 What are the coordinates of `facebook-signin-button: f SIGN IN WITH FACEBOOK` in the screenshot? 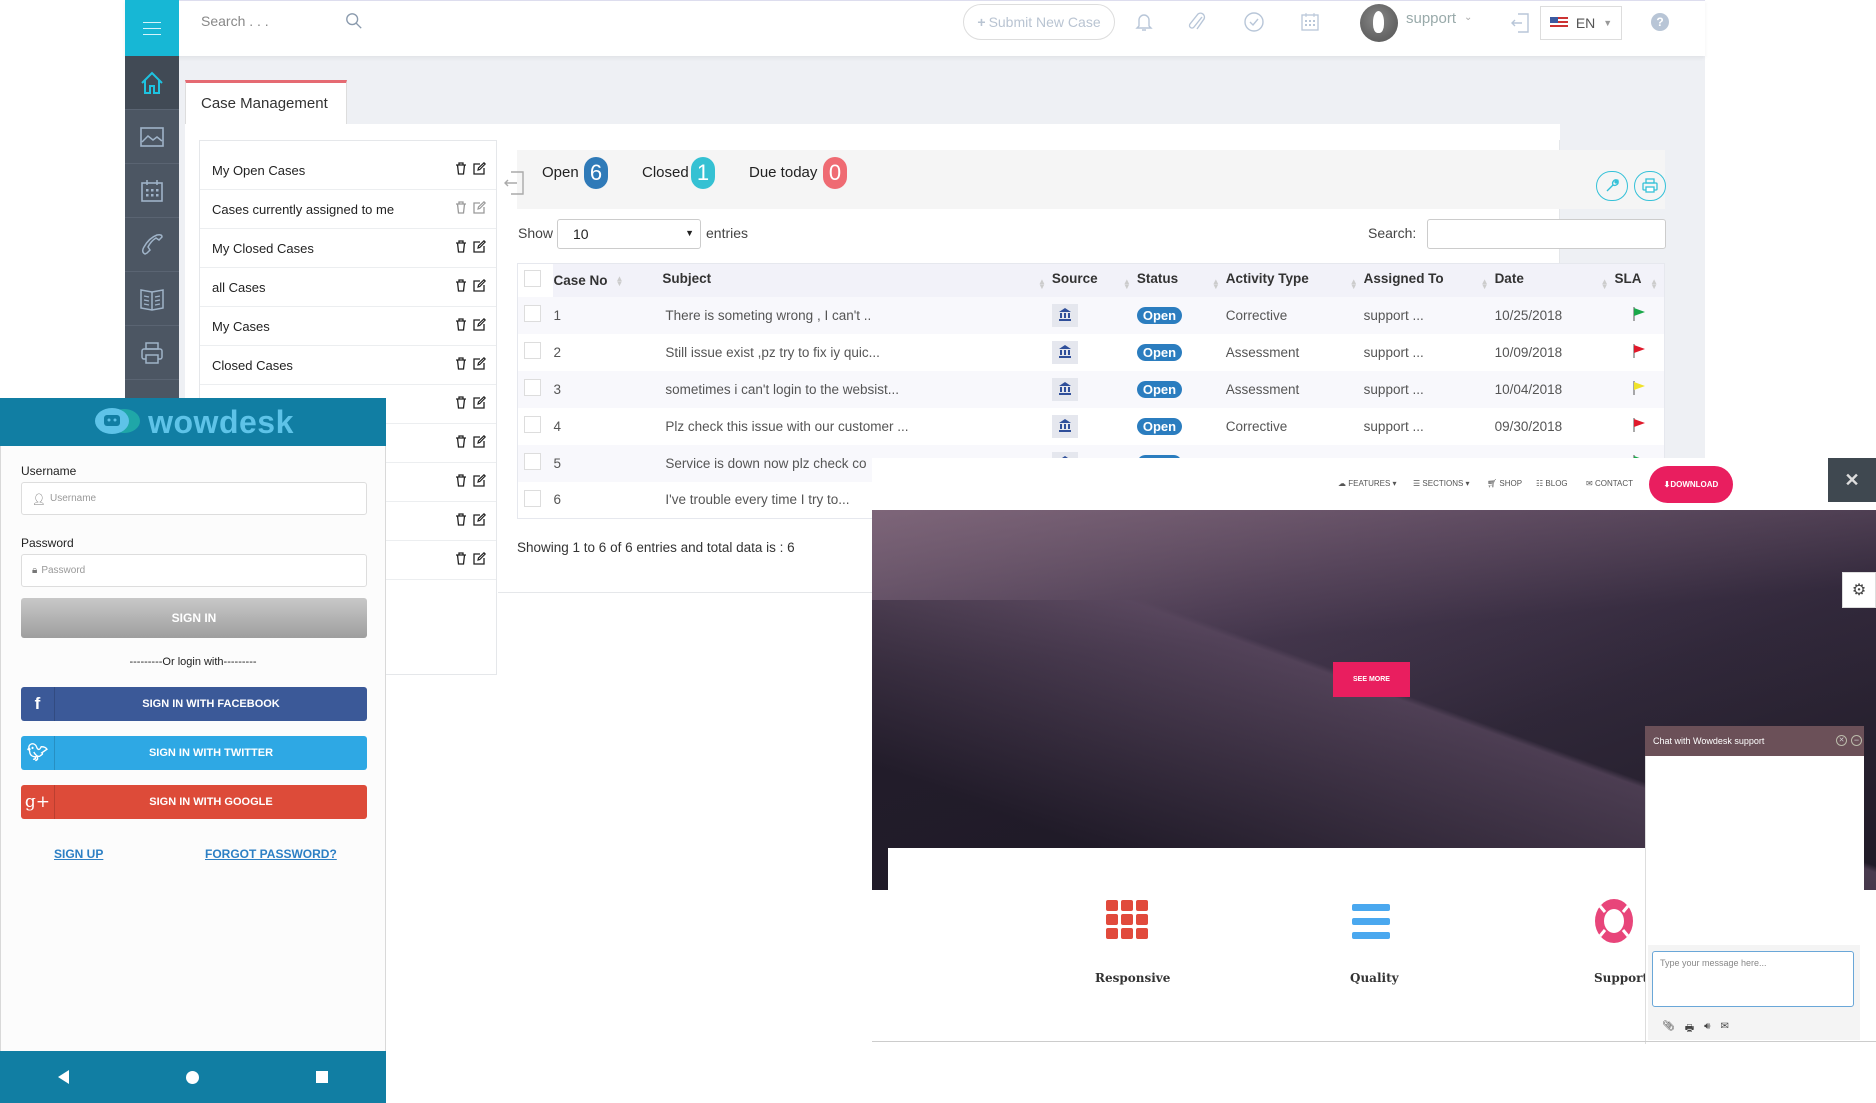 It's located at (194, 704).